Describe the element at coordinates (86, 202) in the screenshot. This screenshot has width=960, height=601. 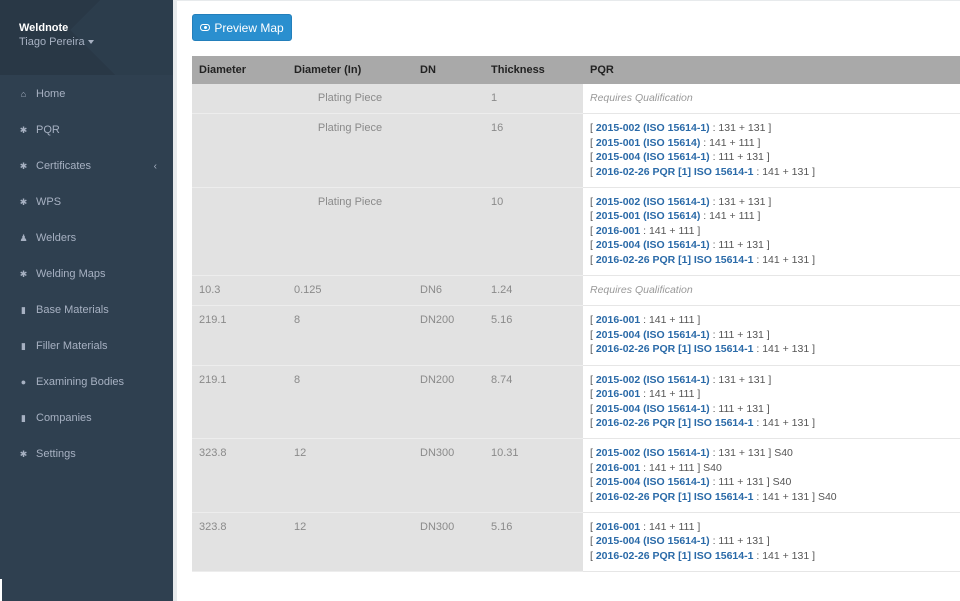
I see `sidebar-item-wps: ✱ WPS` at that location.